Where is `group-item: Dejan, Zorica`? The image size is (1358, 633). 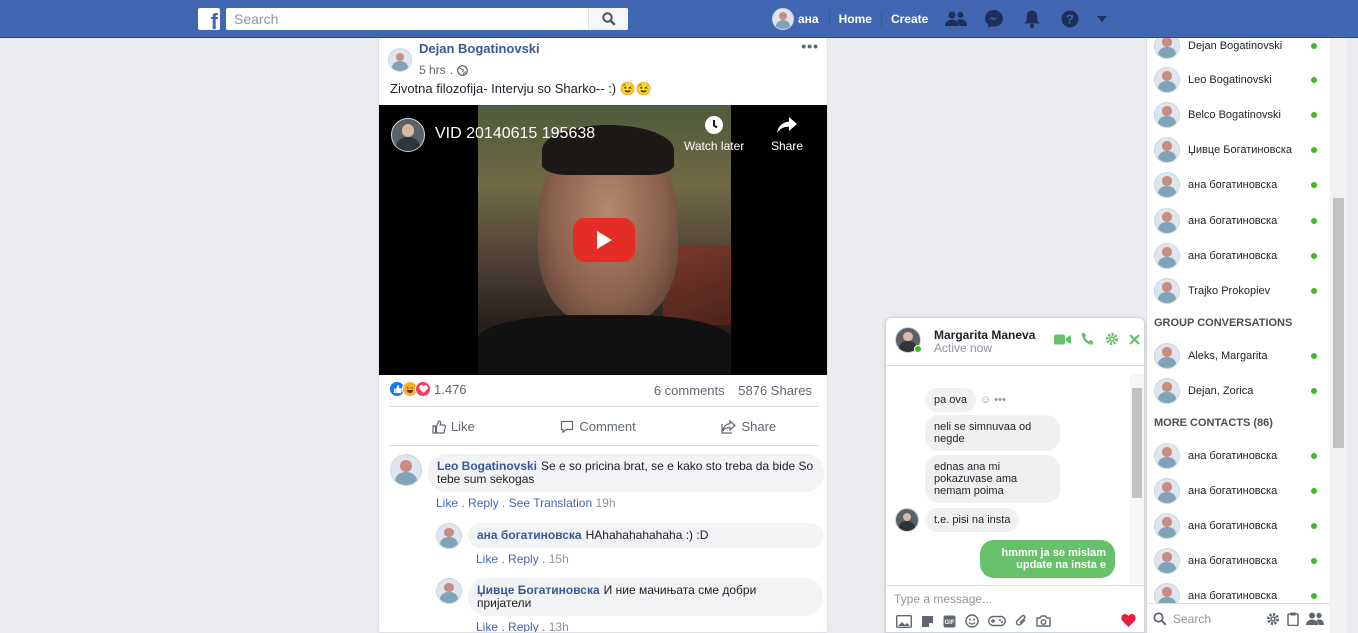
group-item: Dejan, Zorica is located at coordinates (1238, 390).